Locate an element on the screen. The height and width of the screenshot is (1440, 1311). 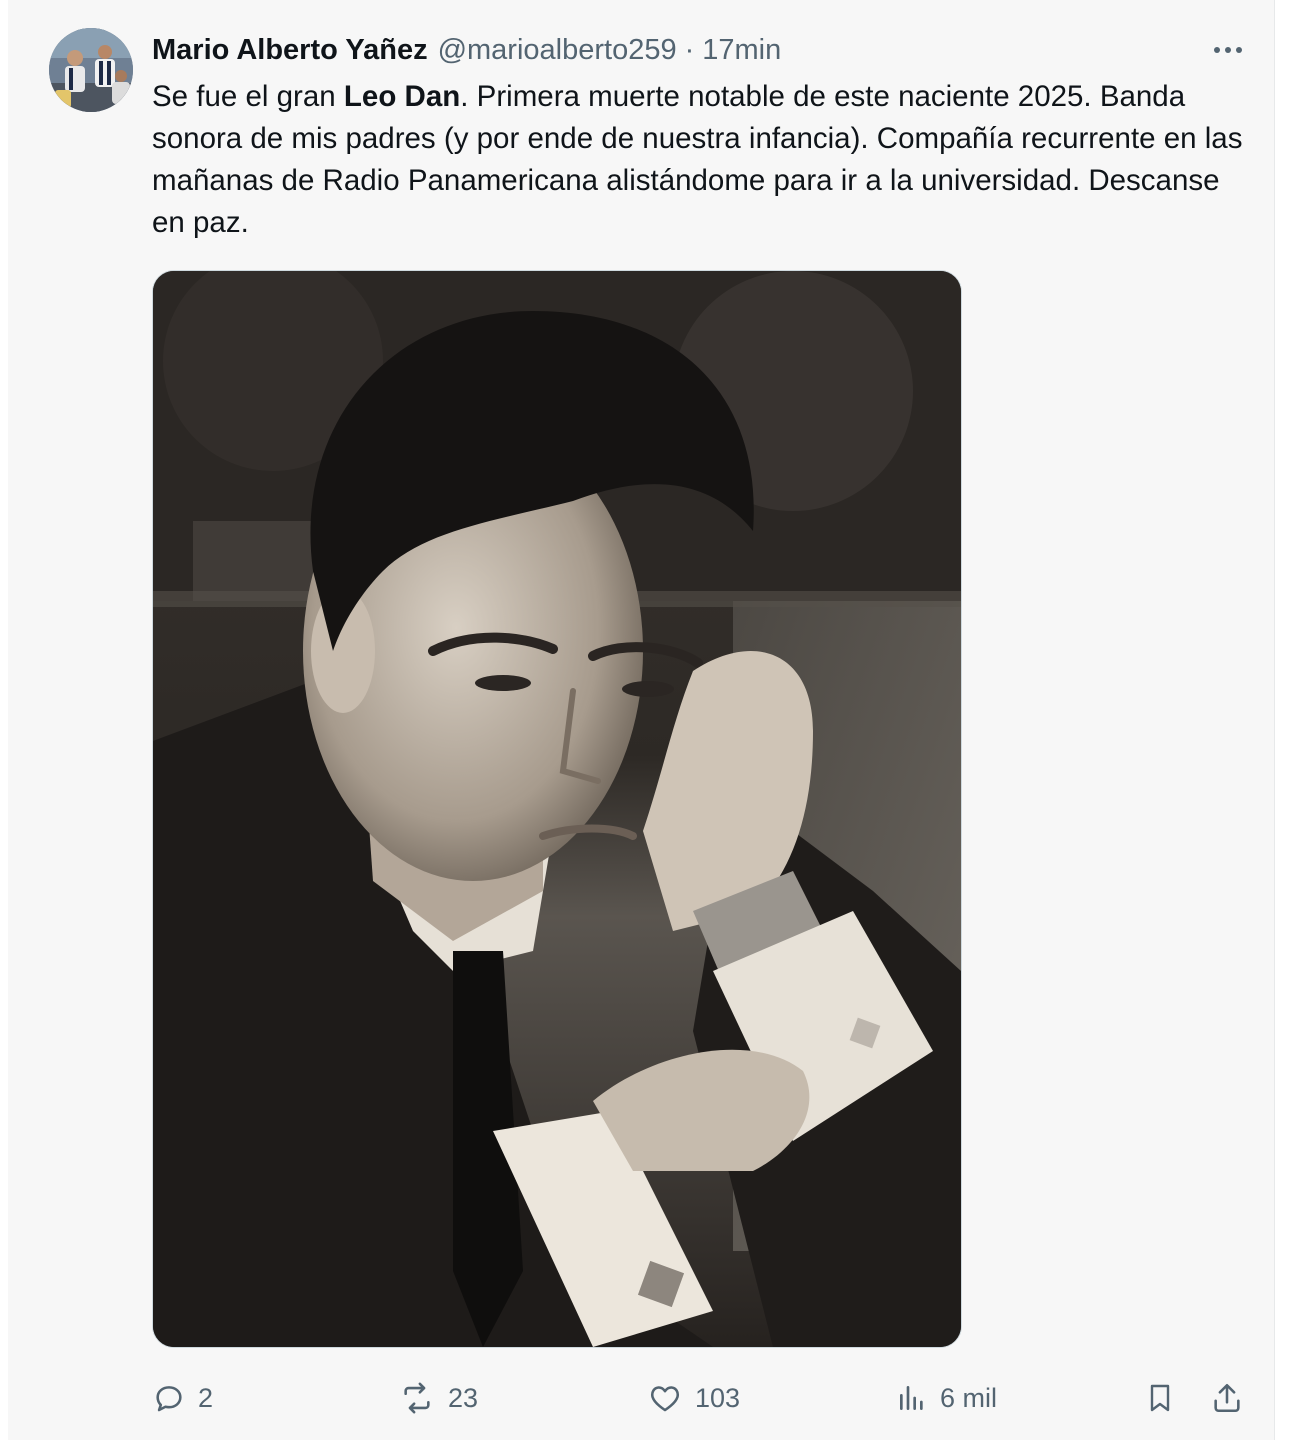
reply-button: 2 is located at coordinates (182, 1398).